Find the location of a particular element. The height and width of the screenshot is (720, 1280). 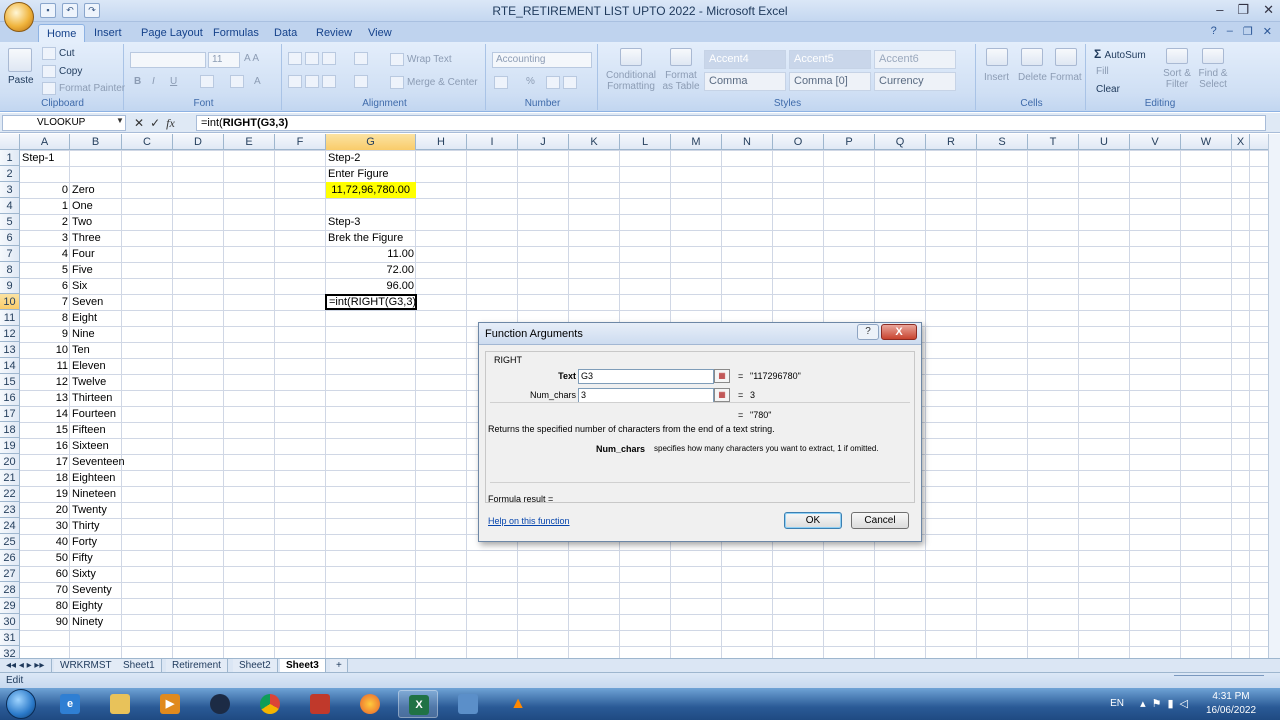

row-header-1: 1 is located at coordinates (10, 158).